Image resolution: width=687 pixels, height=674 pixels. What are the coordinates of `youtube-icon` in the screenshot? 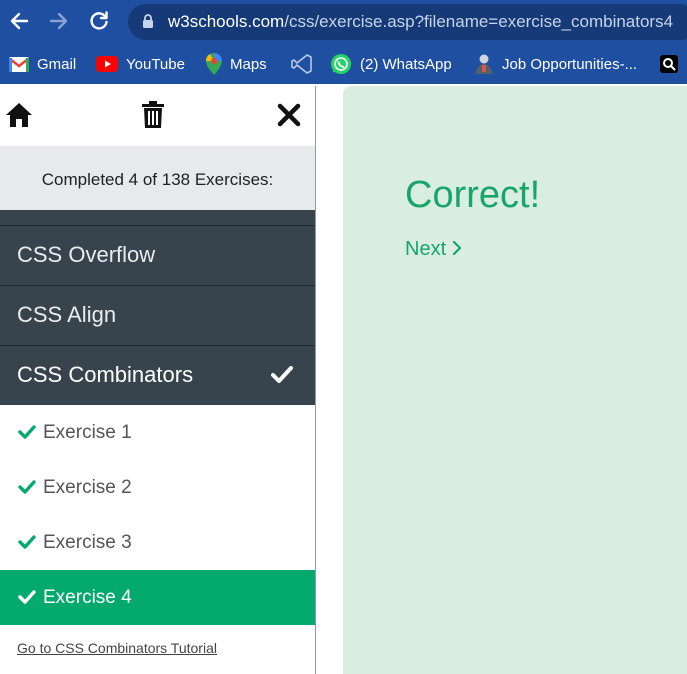 It's located at (107, 64).